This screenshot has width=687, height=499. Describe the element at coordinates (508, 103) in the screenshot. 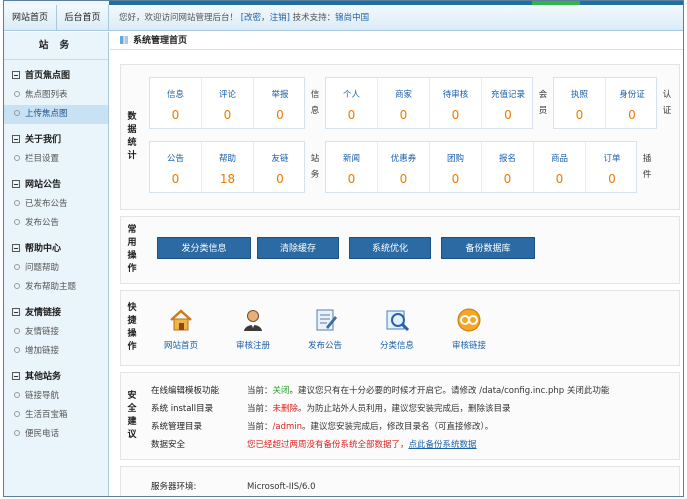

I see `stat-recharge: 充值记录 0` at that location.